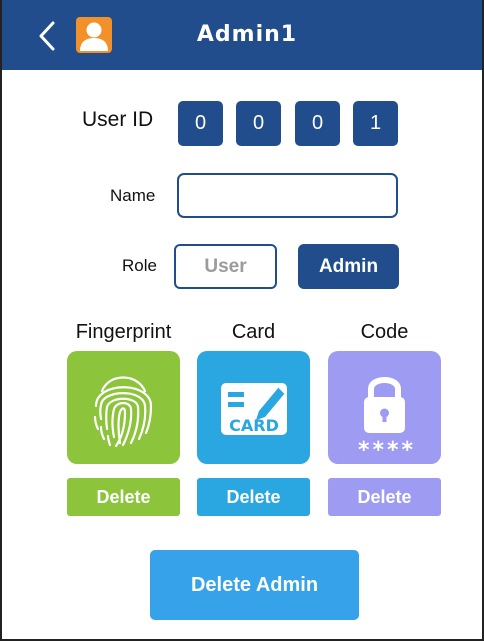 The height and width of the screenshot is (641, 484). What do you see at coordinates (387, 420) in the screenshot?
I see `lock-icon: ****` at bounding box center [387, 420].